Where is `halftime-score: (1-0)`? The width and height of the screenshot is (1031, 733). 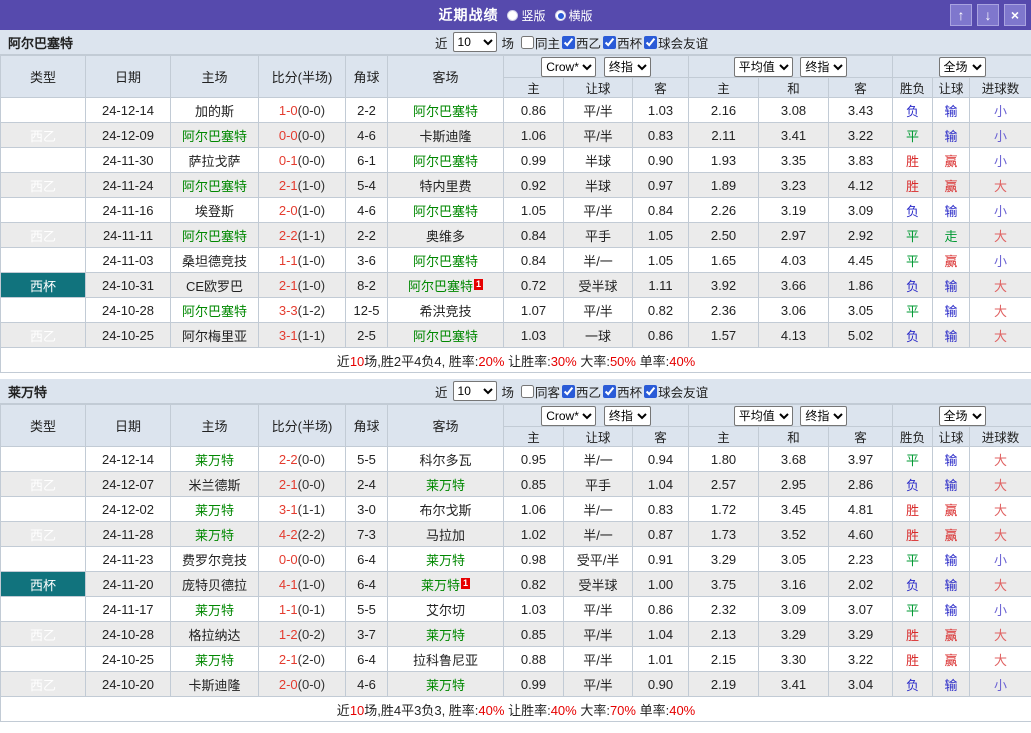
halftime-score: (1-0) is located at coordinates (311, 210).